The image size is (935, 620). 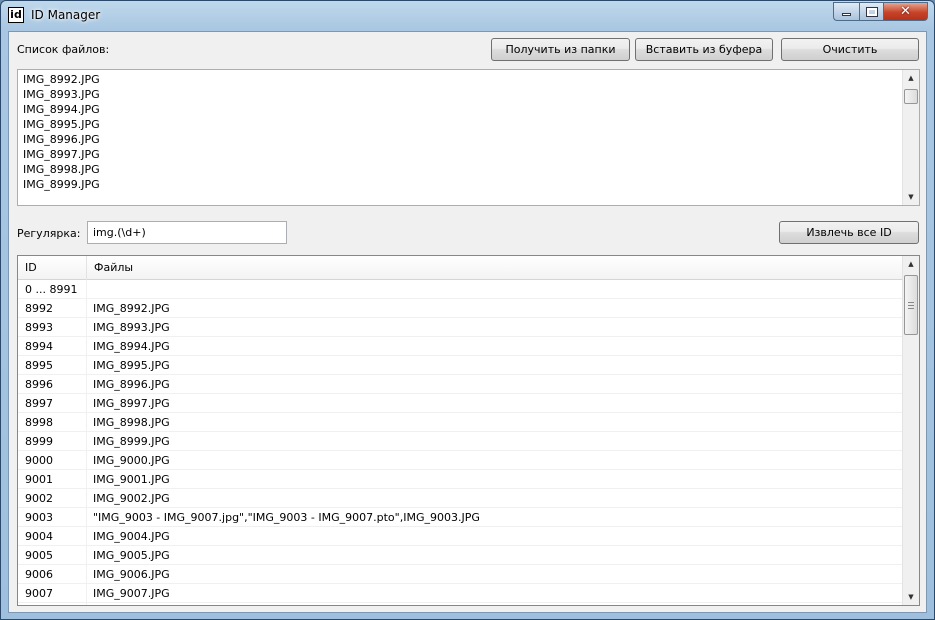 What do you see at coordinates (61, 79) in the screenshot?
I see `file-list-item: IMG_8992.JPG` at bounding box center [61, 79].